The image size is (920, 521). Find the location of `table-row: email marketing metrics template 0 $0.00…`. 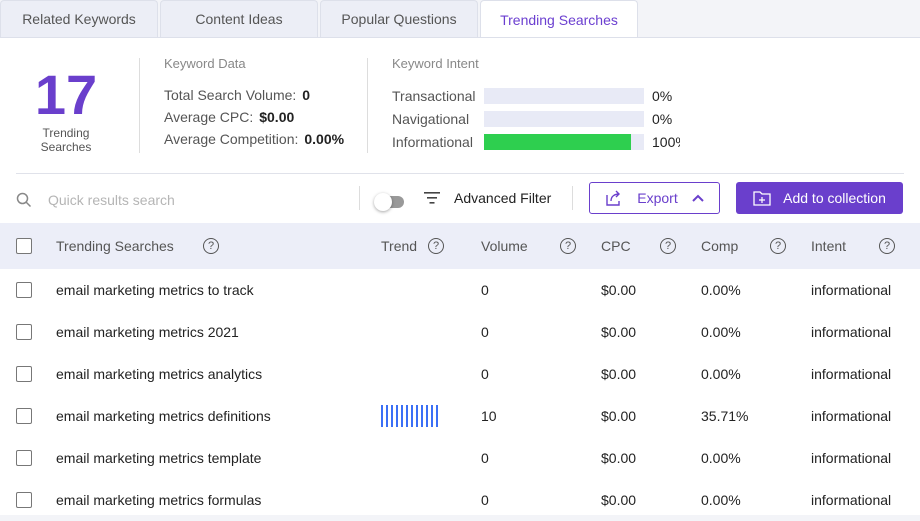

table-row: email marketing metrics template 0 $0.00… is located at coordinates (460, 458).